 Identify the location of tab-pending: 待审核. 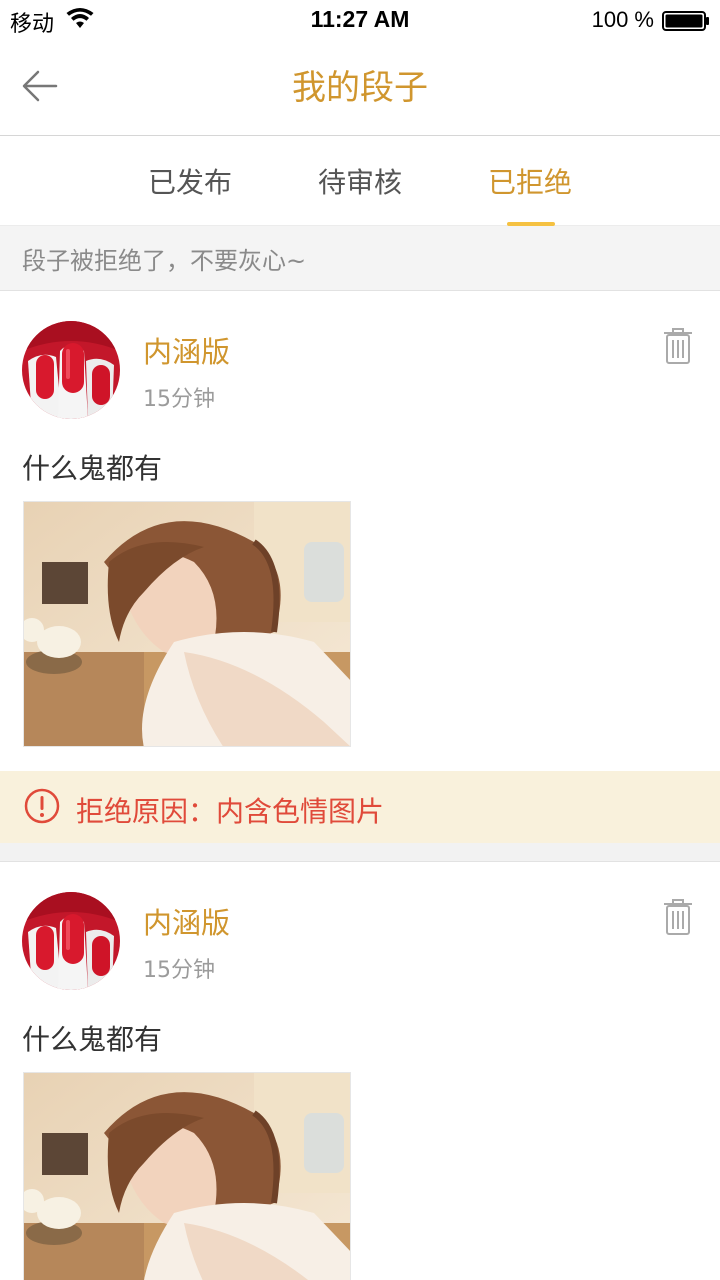
(360, 181).